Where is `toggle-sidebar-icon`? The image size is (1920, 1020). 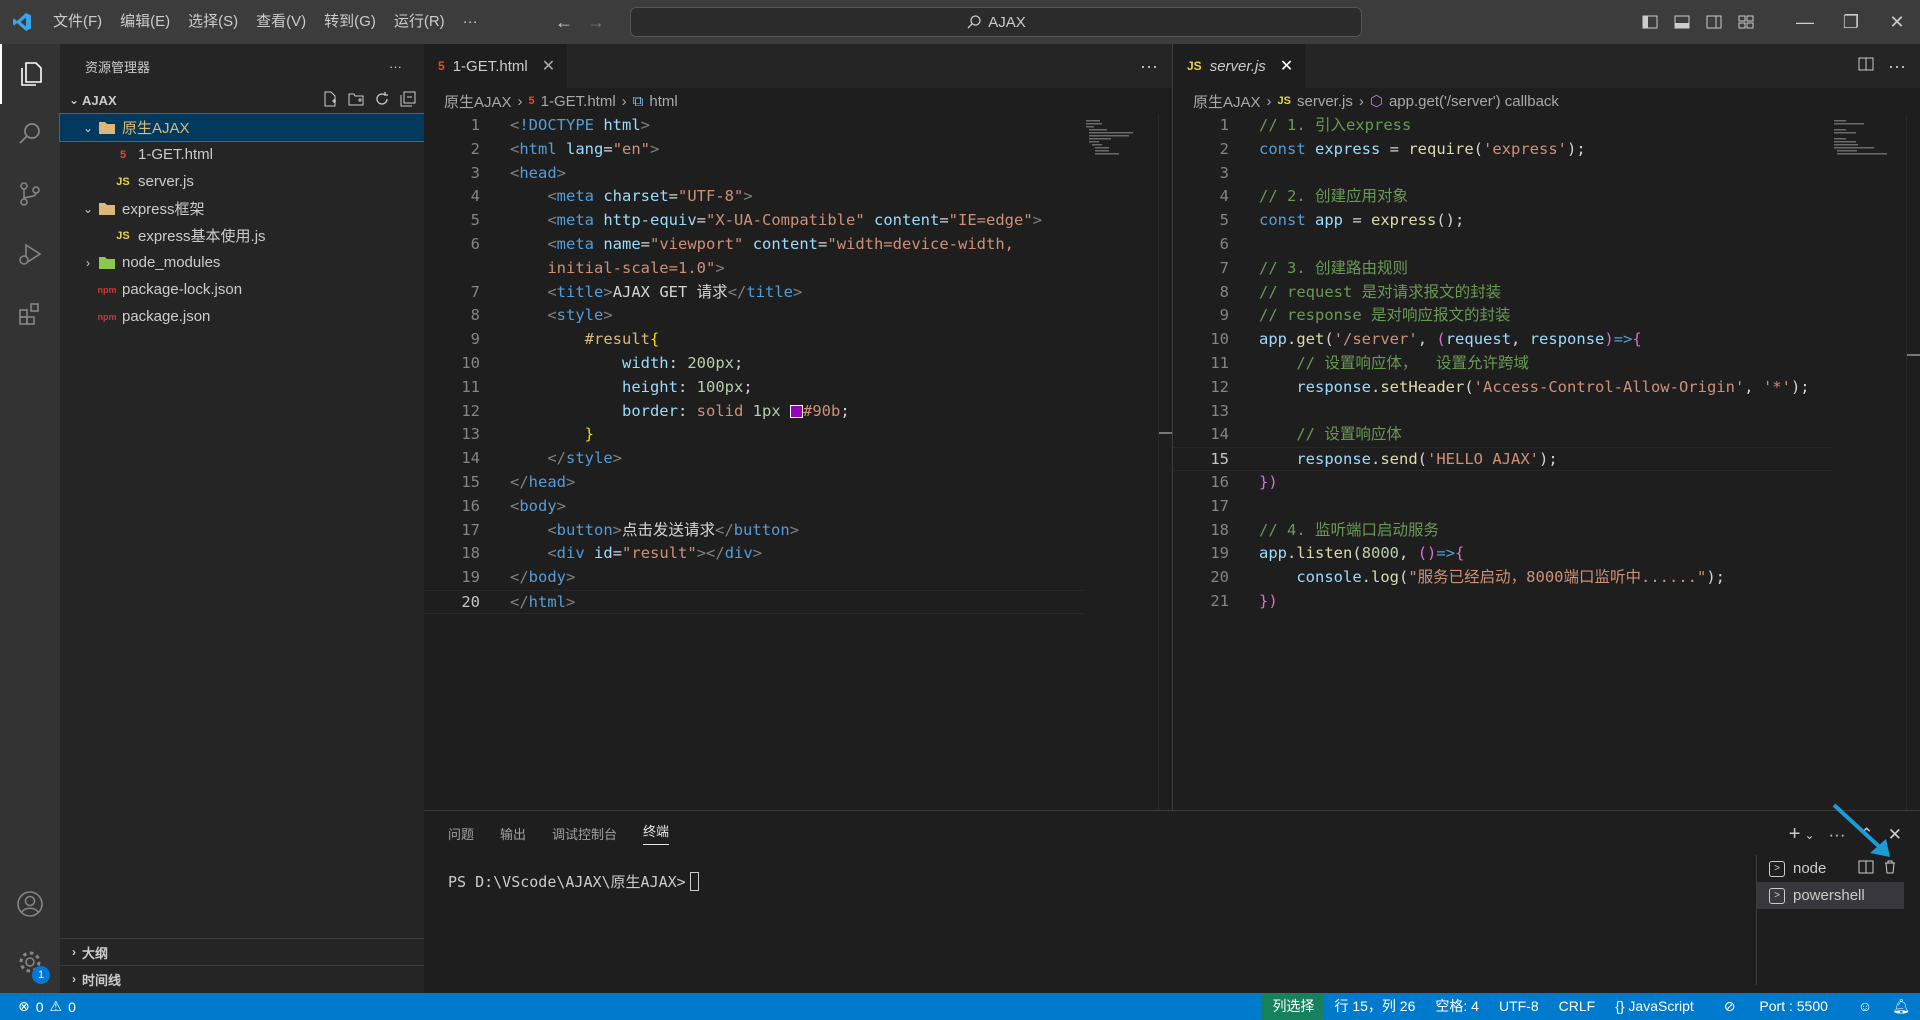 toggle-sidebar-icon is located at coordinates (1650, 22).